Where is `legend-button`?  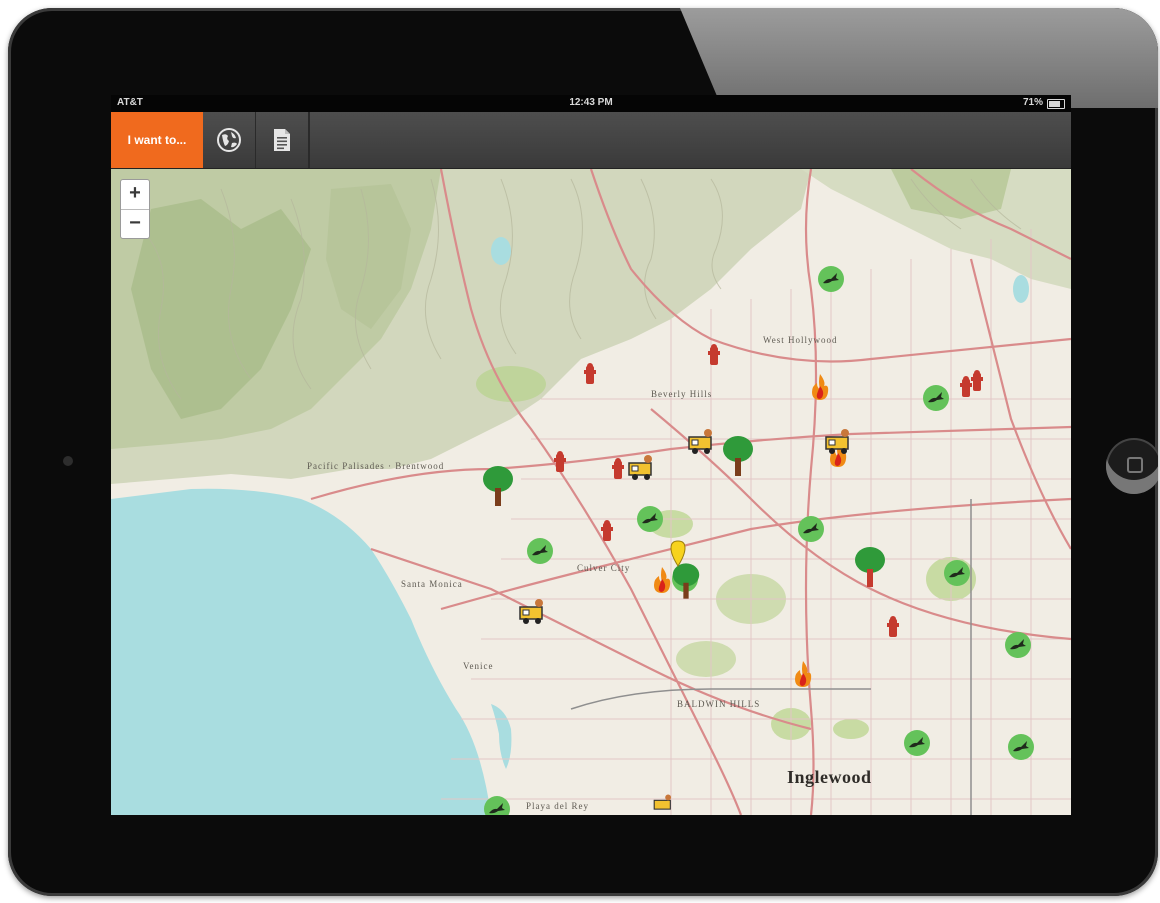
legend-button is located at coordinates (282, 140).